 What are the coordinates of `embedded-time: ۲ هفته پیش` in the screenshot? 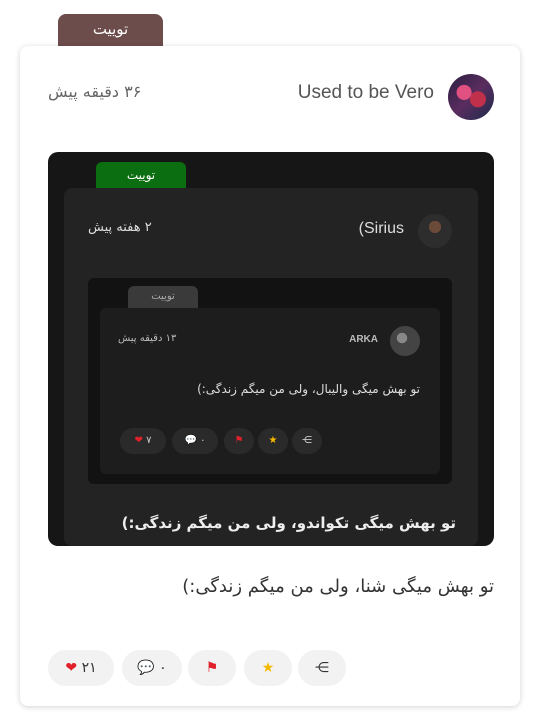 It's located at (120, 227).